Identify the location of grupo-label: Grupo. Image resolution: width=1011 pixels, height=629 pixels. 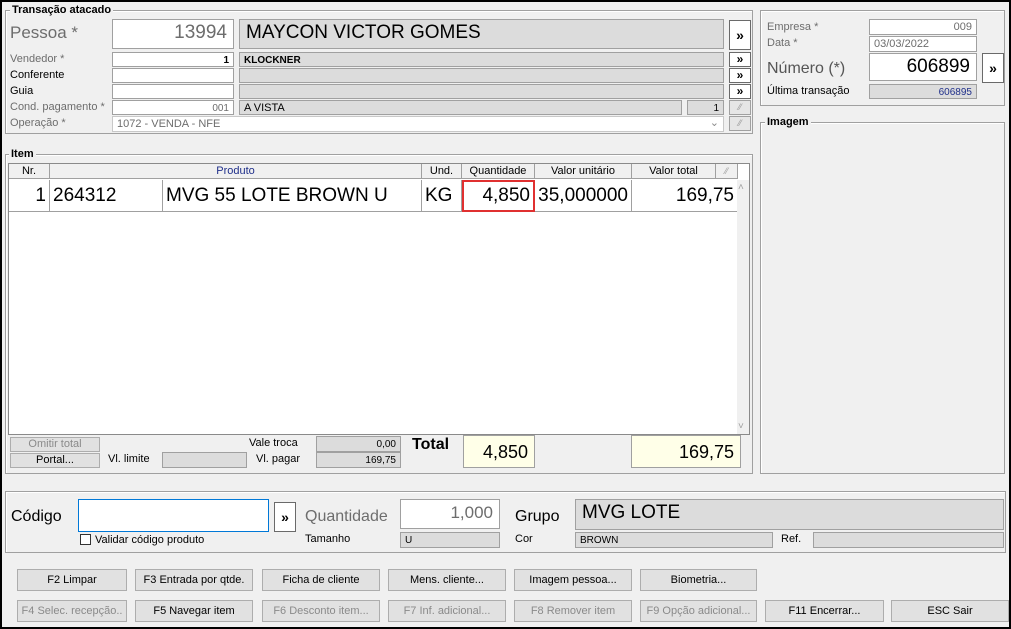
(537, 516).